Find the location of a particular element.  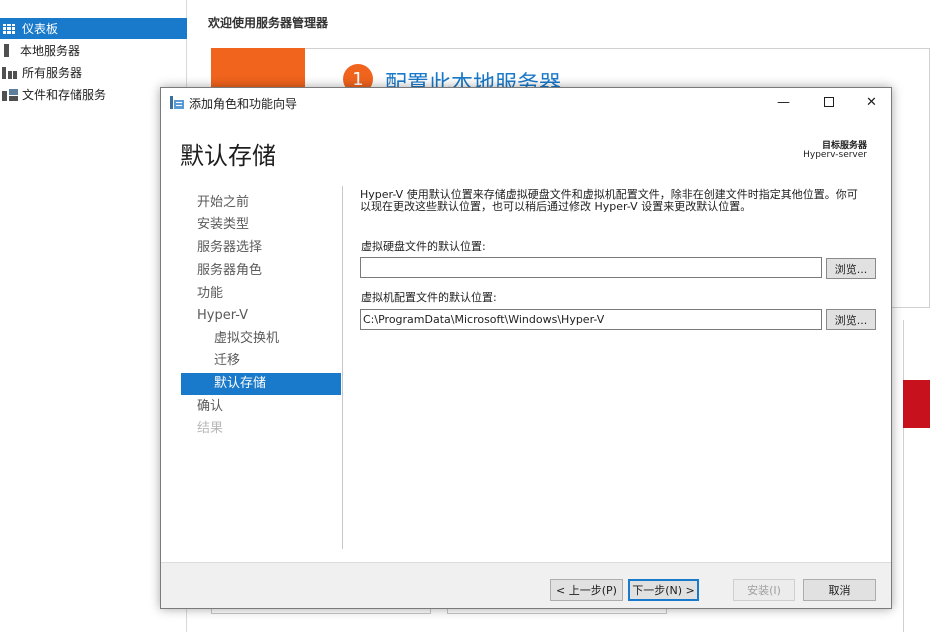

cancel-button: 取消 is located at coordinates (839, 590).